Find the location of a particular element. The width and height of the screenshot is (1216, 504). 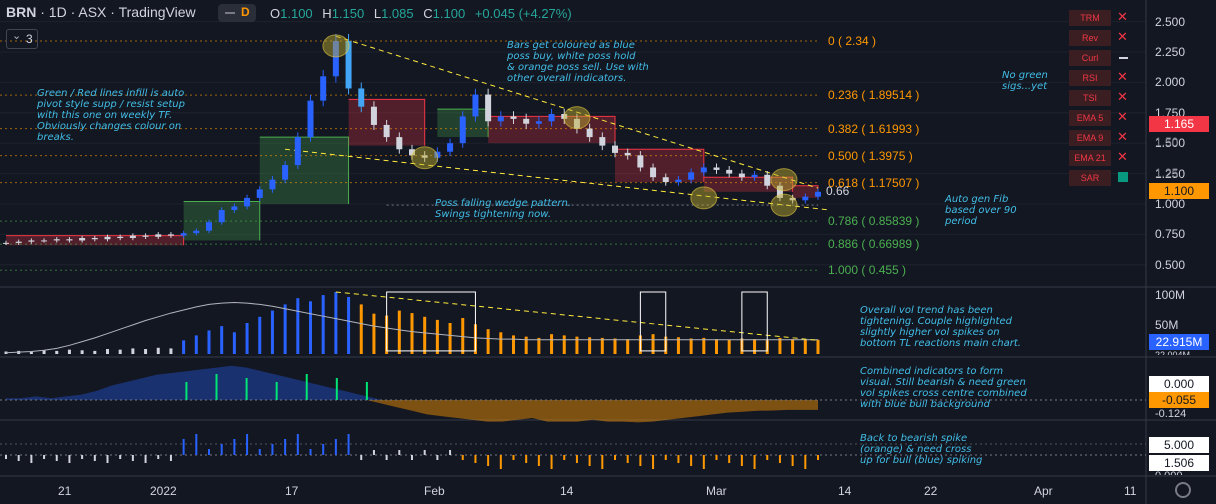

legend-row: Curl is located at coordinates (1102, 58).